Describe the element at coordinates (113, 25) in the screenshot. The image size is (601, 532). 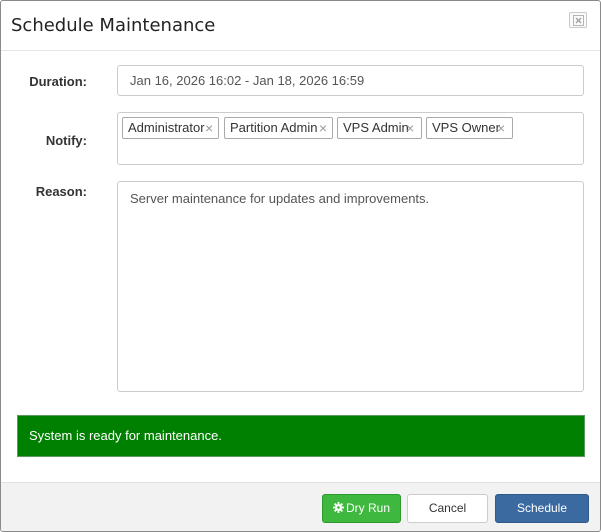
I see `dialog-title: Schedule Maintenance` at that location.